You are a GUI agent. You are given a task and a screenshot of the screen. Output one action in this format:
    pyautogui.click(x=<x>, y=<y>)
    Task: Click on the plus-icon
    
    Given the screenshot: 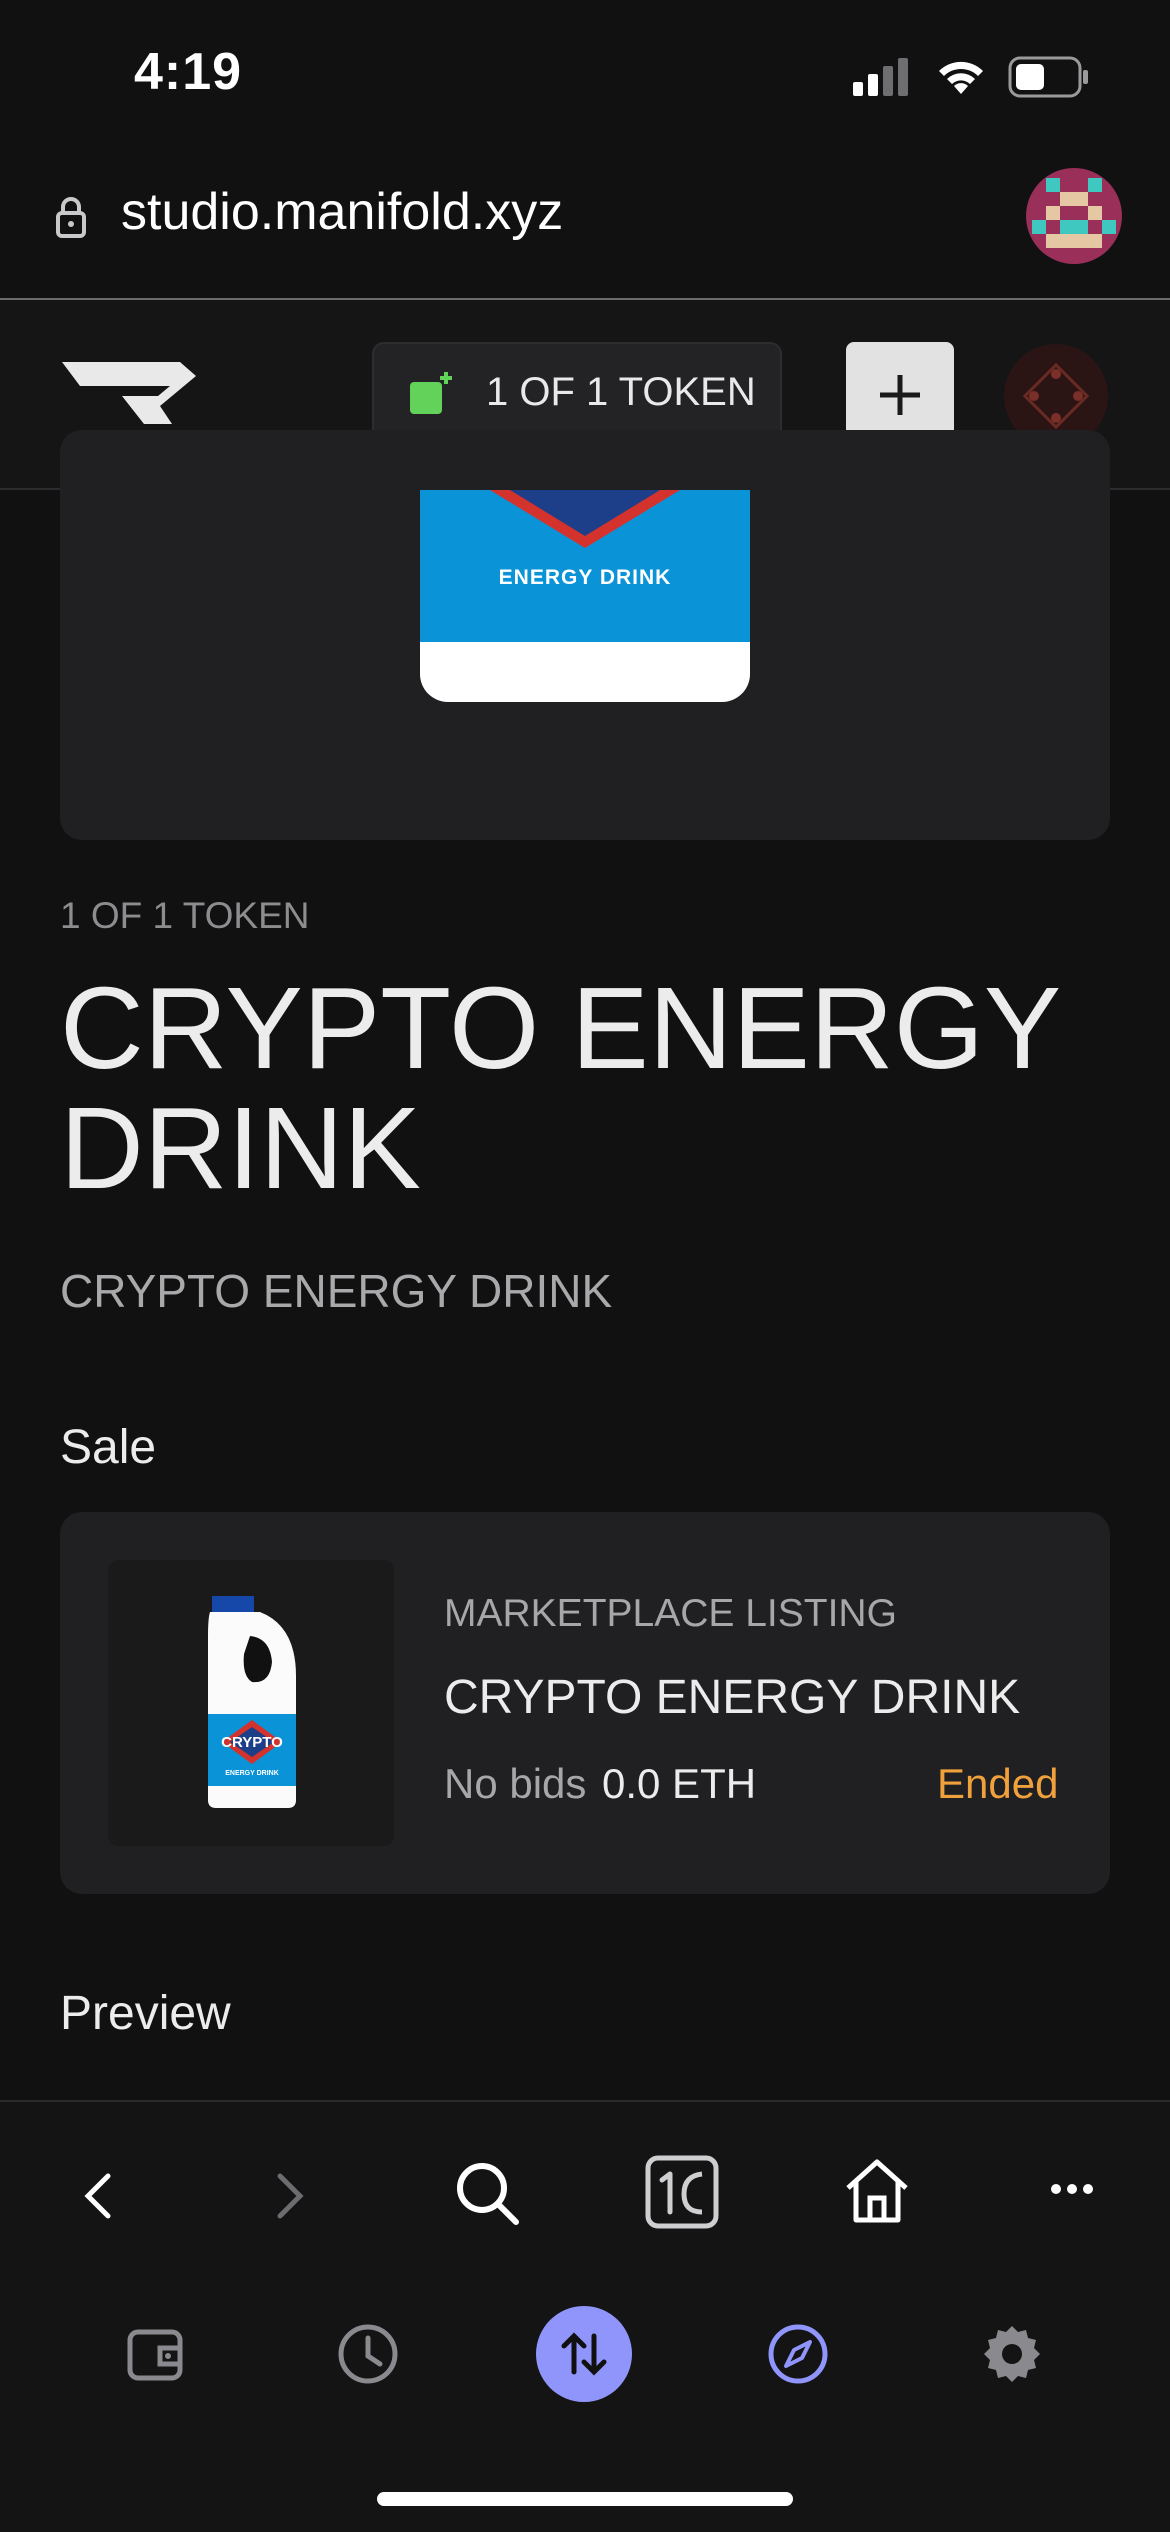 What is the action you would take?
    pyautogui.click(x=900, y=395)
    